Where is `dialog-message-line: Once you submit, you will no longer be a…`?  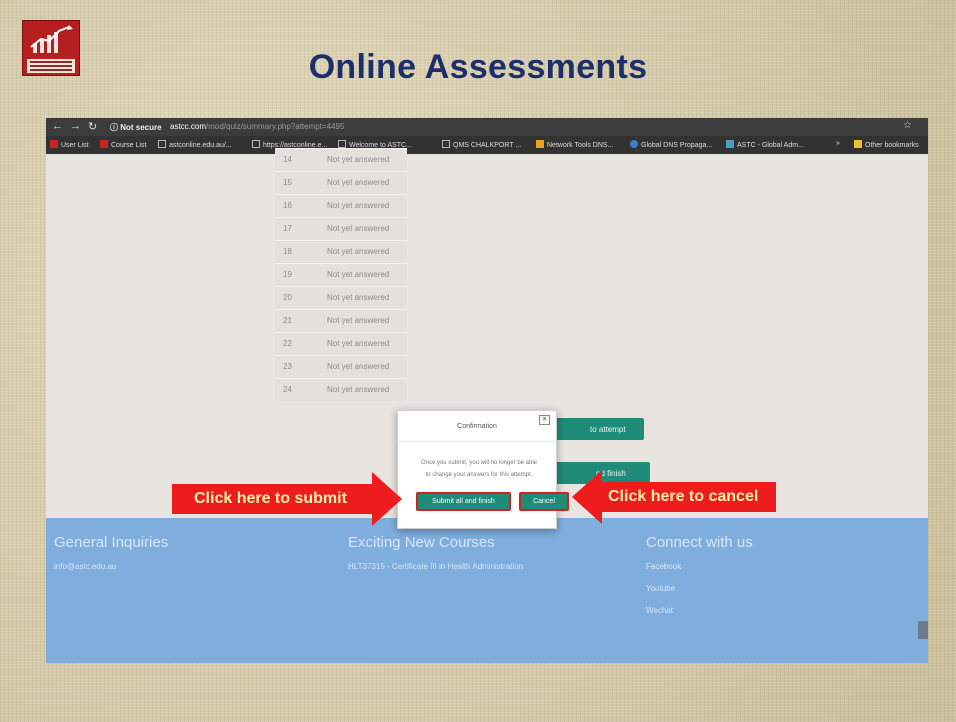
dialog-message-line: Once you submit, you will no longer be a… is located at coordinates (479, 463).